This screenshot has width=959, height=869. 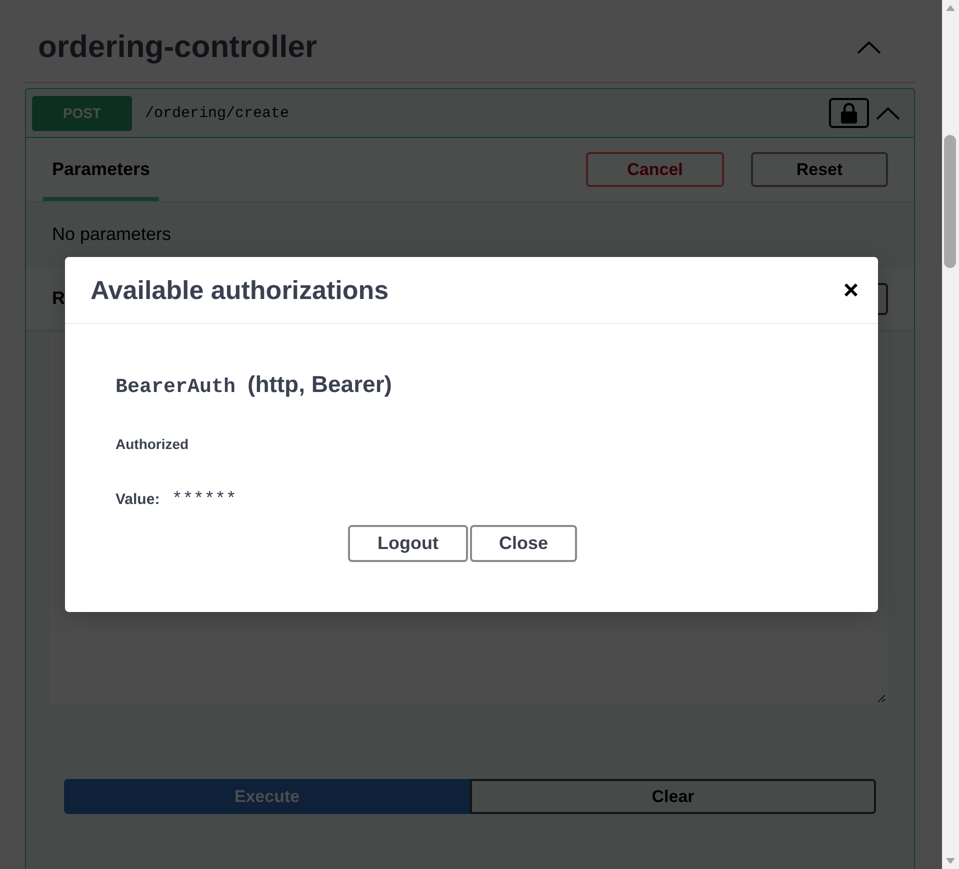 What do you see at coordinates (58, 298) in the screenshot?
I see `request-body-title: R` at bounding box center [58, 298].